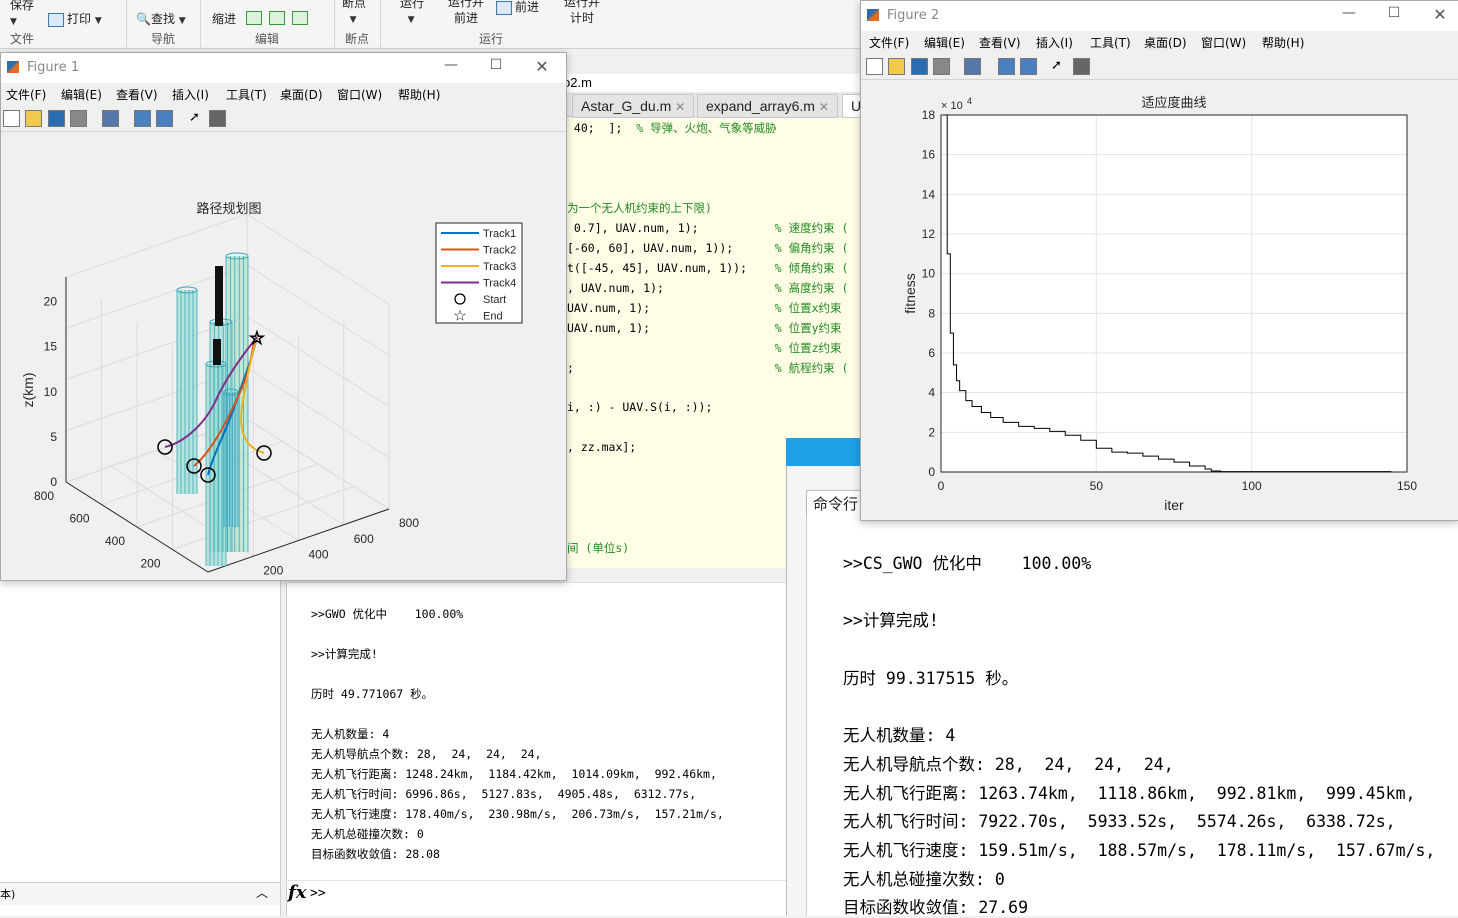  What do you see at coordinates (51, 392) in the screenshot?
I see `z-tick-label: 10` at bounding box center [51, 392].